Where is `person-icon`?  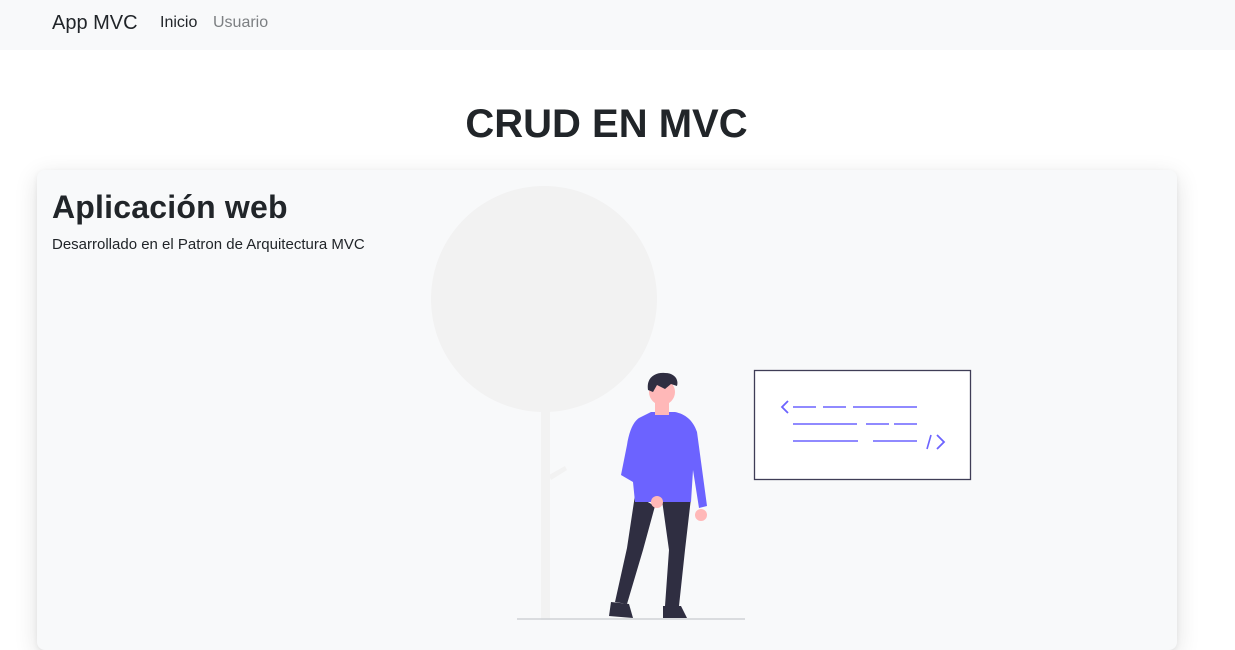
person-icon is located at coordinates (658, 495).